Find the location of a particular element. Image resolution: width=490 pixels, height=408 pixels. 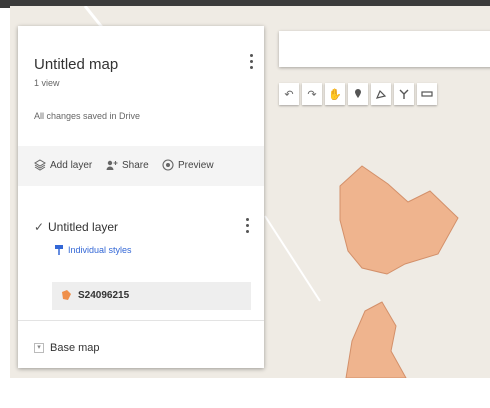

save-status: All changes saved in Drive is located at coordinates (87, 116).